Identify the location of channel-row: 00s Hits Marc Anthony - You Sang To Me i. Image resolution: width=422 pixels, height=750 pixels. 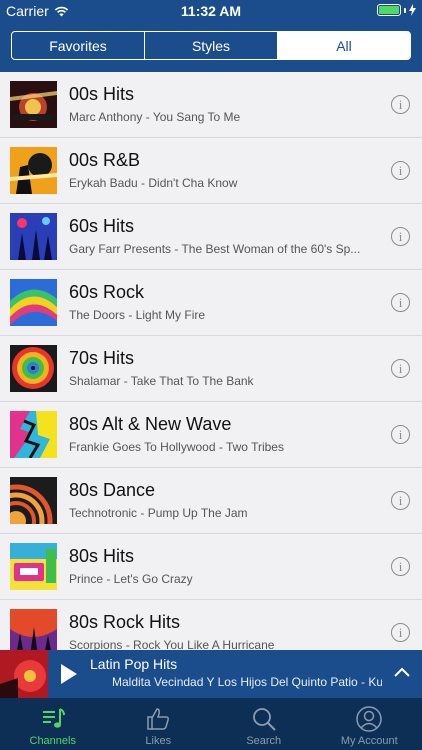
(211, 105).